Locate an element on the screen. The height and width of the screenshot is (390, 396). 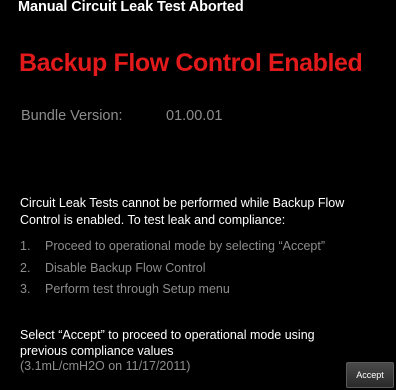
accept-button: Accept is located at coordinates (370, 375).